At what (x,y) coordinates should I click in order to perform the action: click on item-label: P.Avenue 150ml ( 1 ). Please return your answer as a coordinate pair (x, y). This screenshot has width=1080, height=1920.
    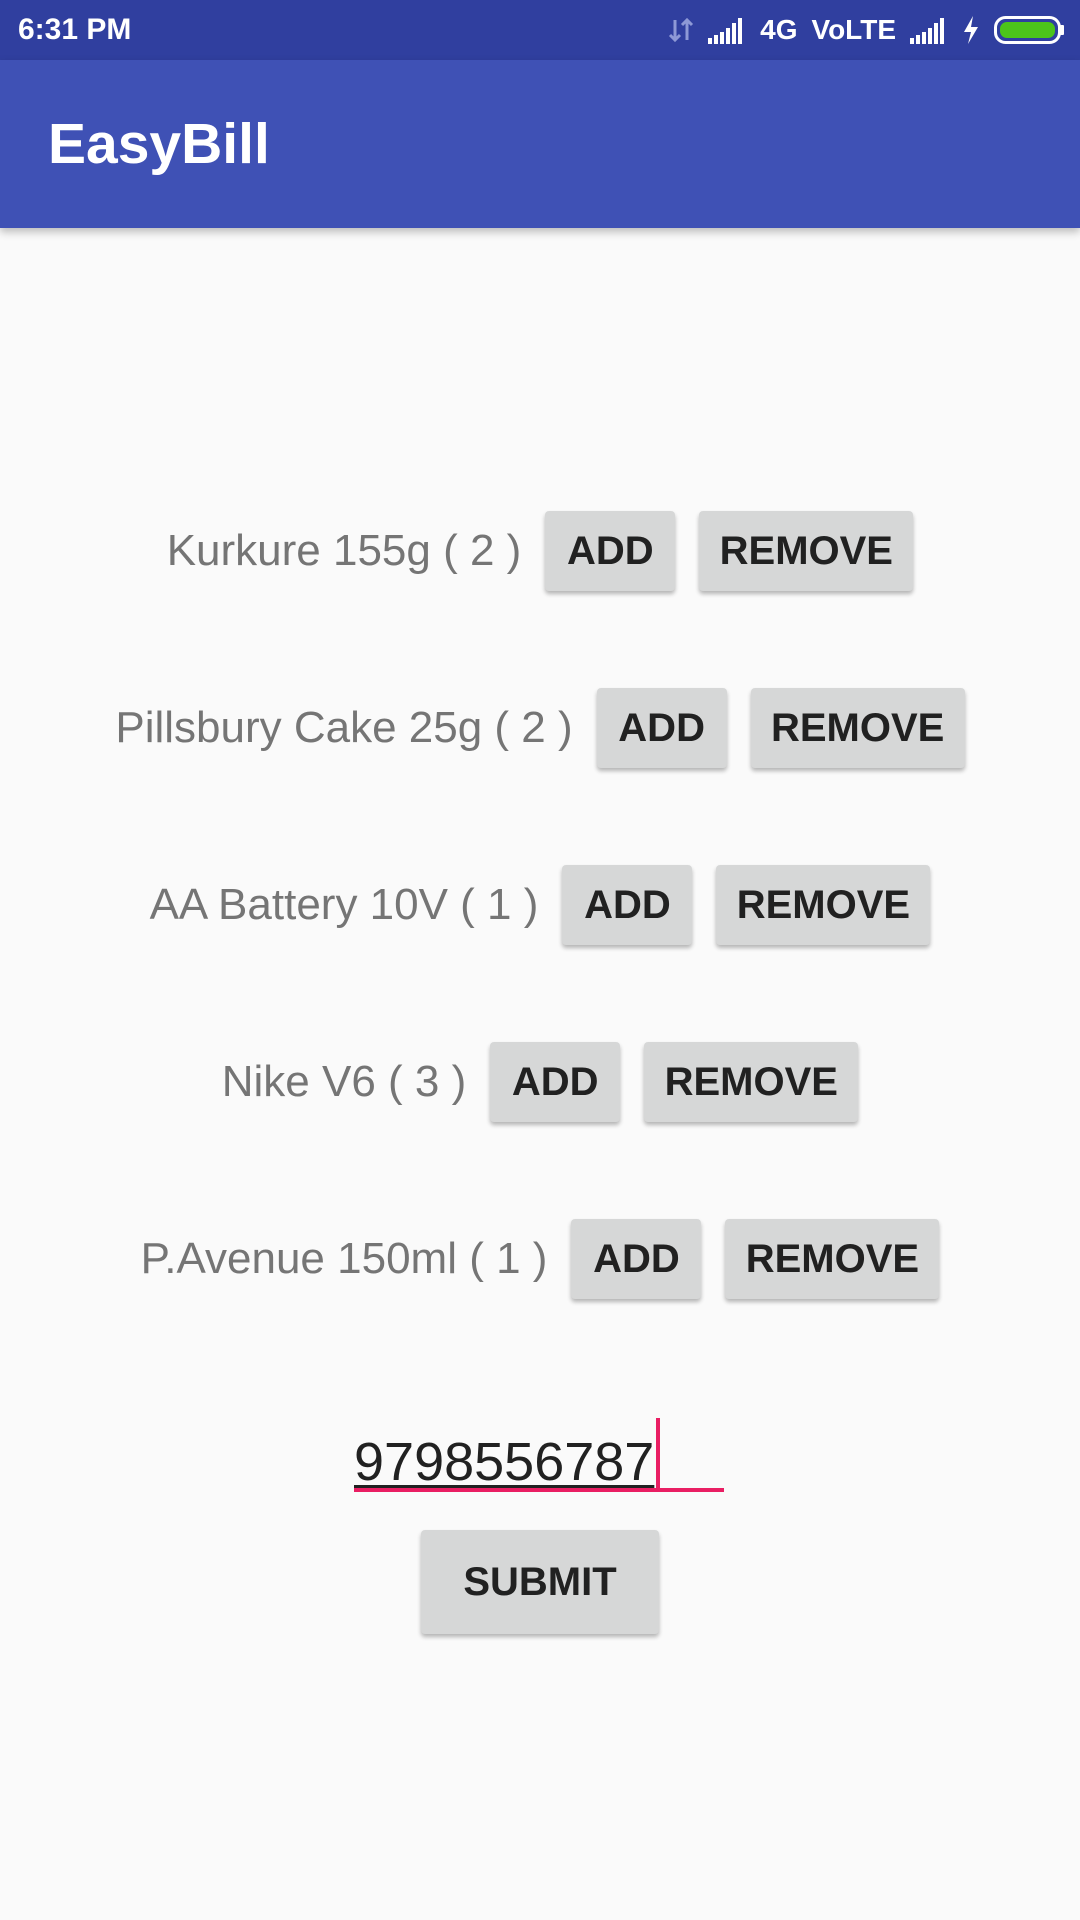
    Looking at the image, I should click on (344, 1258).